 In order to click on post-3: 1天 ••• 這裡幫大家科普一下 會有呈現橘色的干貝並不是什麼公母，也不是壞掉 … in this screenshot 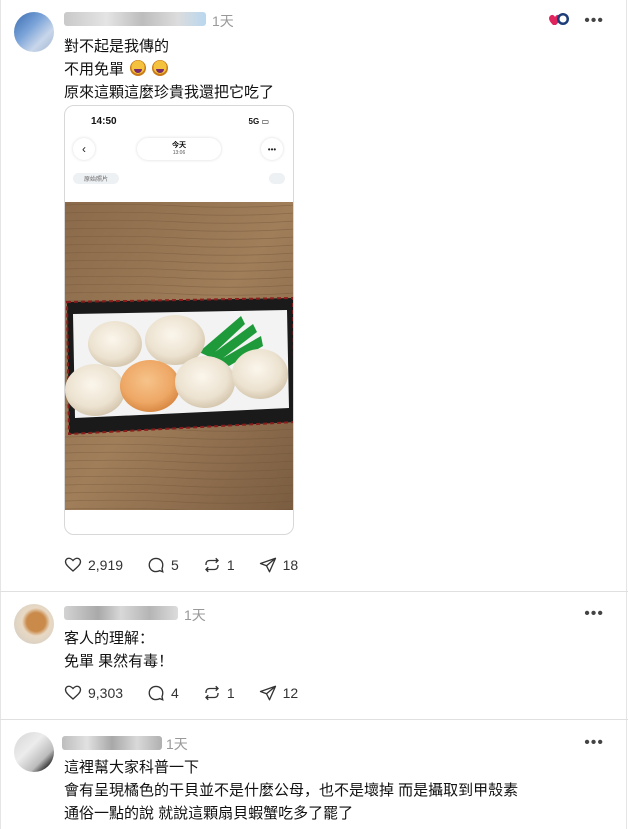, I will do `click(314, 774)`.